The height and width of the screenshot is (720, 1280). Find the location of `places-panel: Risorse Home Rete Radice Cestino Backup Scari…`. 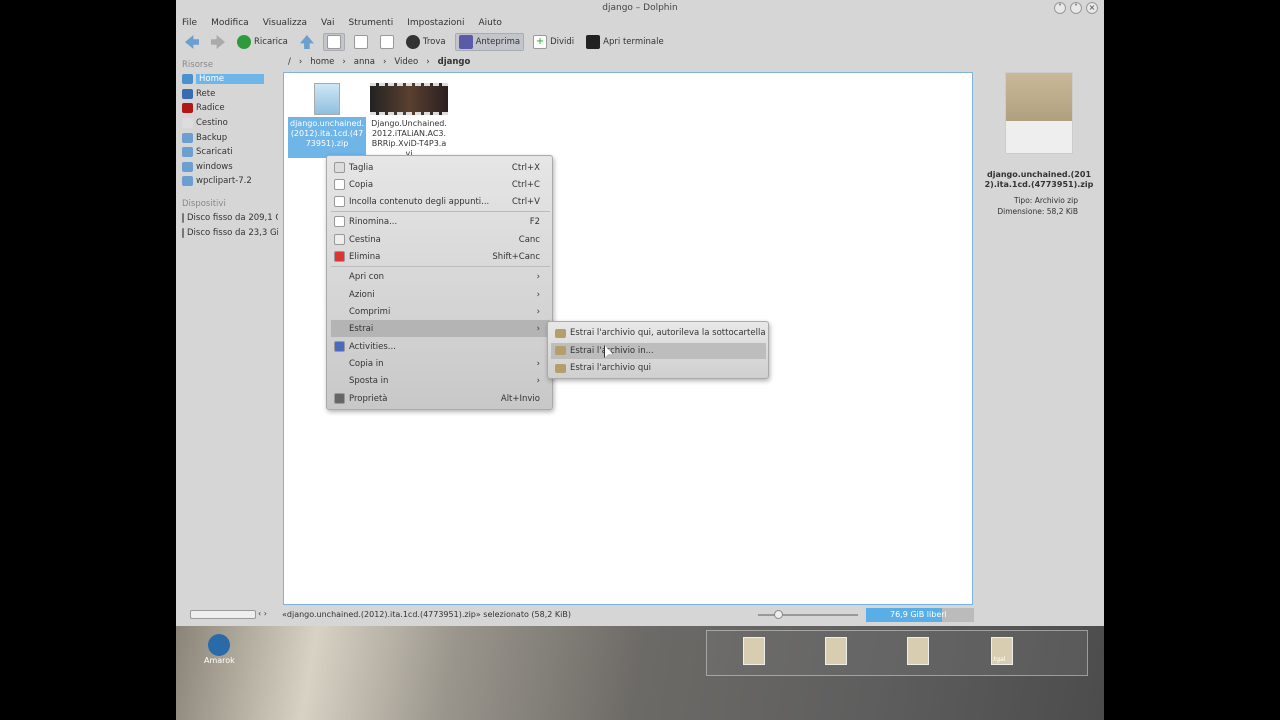

places-panel: Risorse Home Rete Radice Cestino Backup Scari… is located at coordinates (229, 331).